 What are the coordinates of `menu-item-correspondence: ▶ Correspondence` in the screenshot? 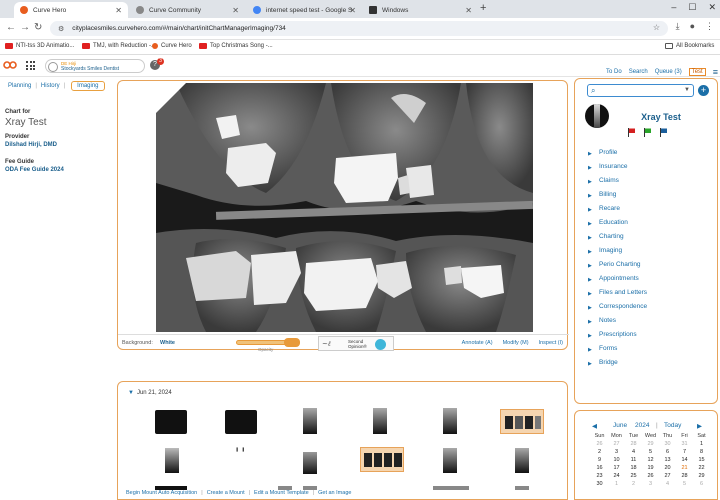 It's located at (617, 310).